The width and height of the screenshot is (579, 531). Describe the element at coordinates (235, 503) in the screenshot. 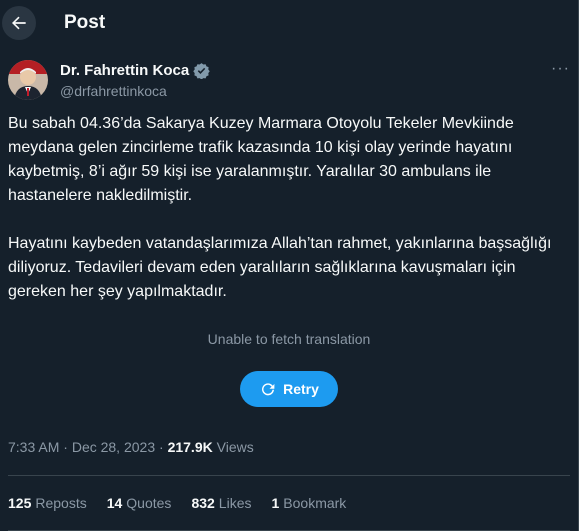

I see `likes-label: Likes` at that location.